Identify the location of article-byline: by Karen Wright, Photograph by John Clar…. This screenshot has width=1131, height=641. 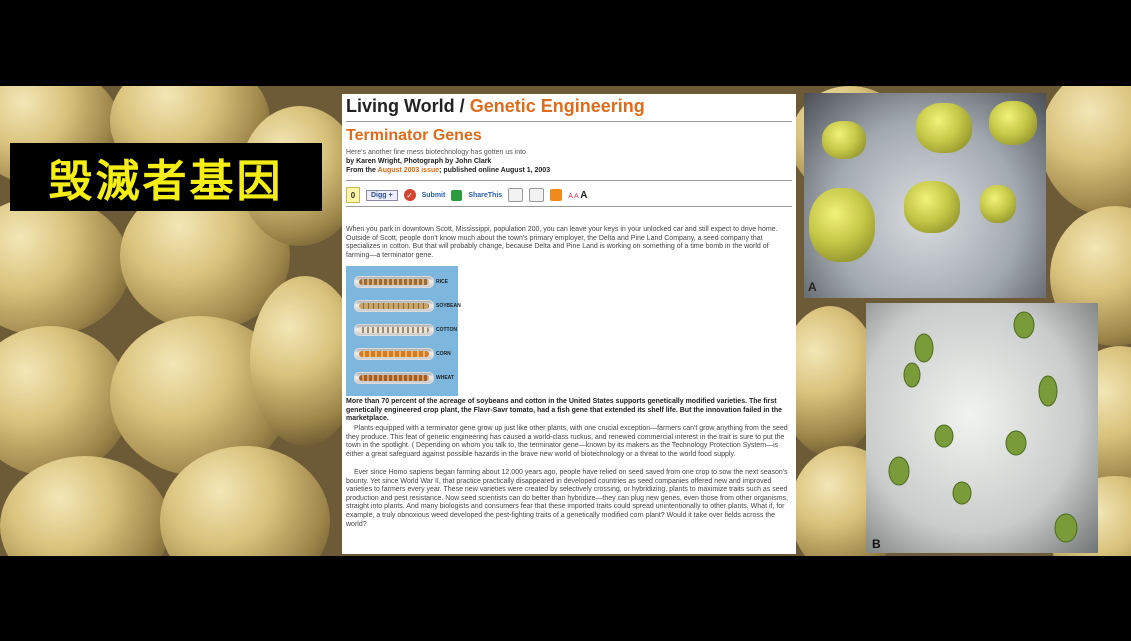
(419, 161).